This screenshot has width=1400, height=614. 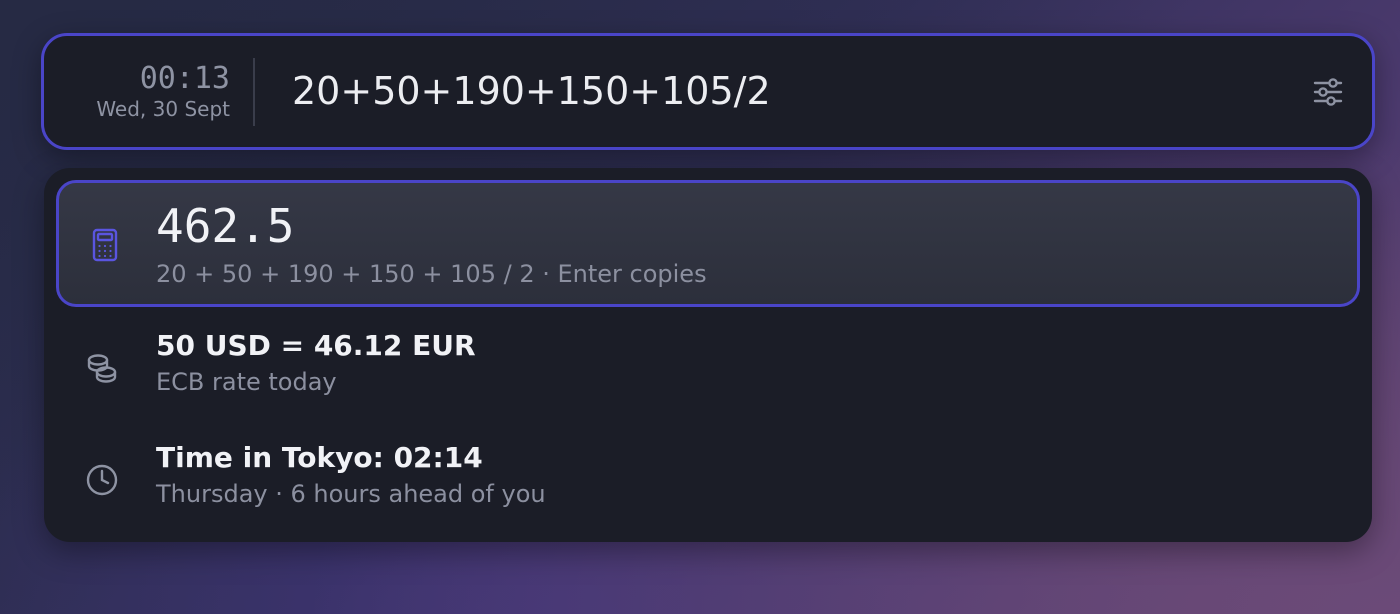 What do you see at coordinates (102, 368) in the screenshot?
I see `coins-icon` at bounding box center [102, 368].